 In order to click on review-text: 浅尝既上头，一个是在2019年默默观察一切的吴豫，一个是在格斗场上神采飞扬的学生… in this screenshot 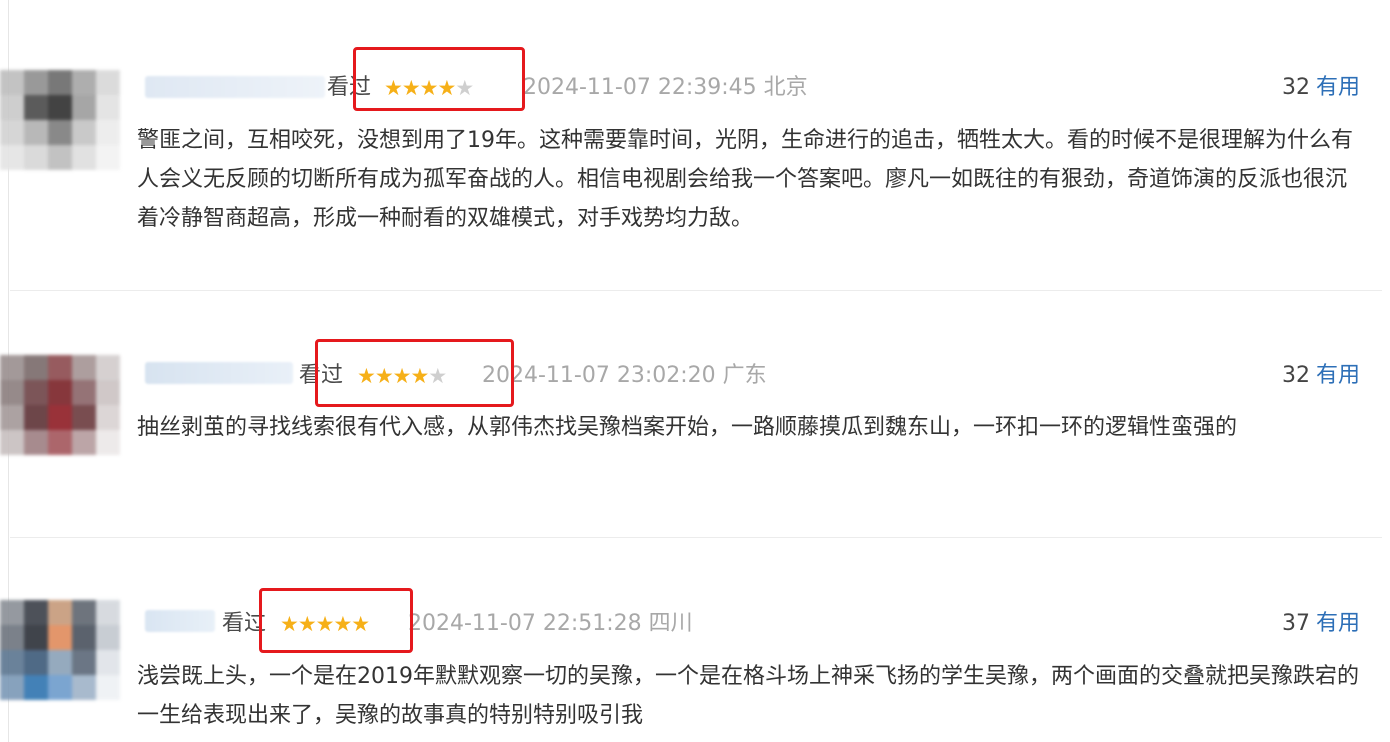, I will do `click(748, 696)`.